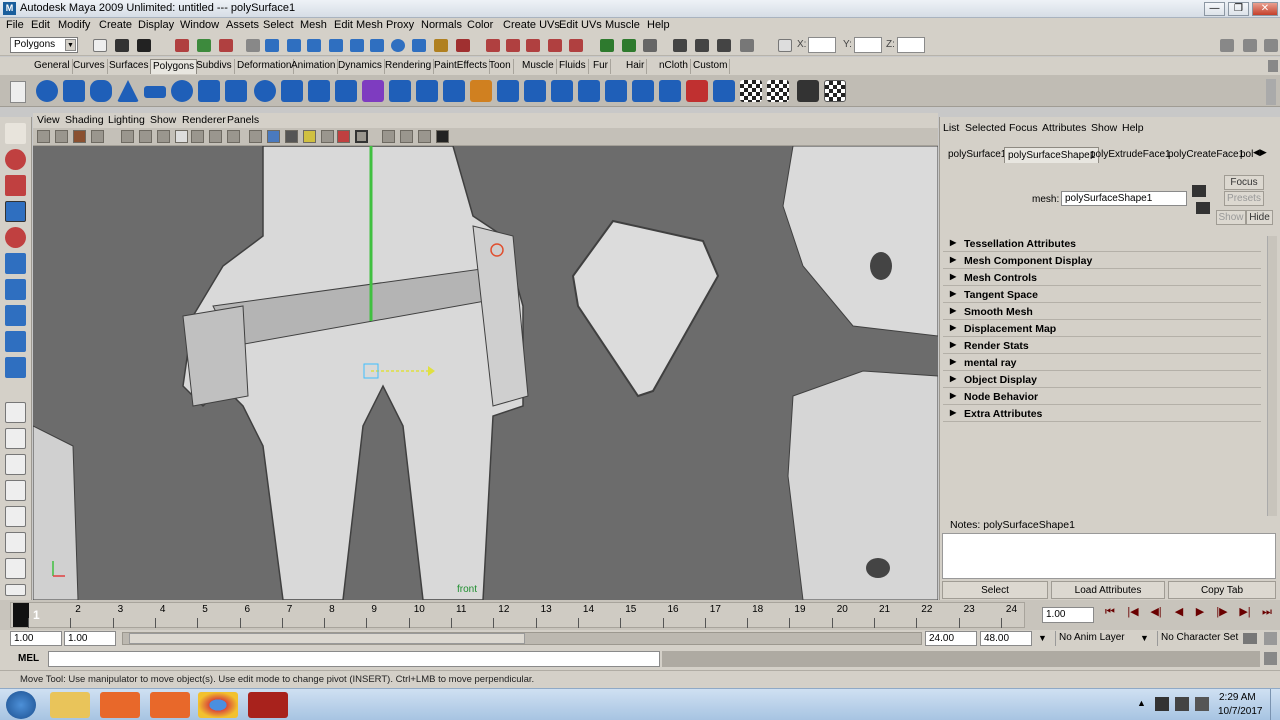 The width and height of the screenshot is (1280, 720). What do you see at coordinates (1064, 128) in the screenshot?
I see `attr-menu-attributes: Attributes` at bounding box center [1064, 128].